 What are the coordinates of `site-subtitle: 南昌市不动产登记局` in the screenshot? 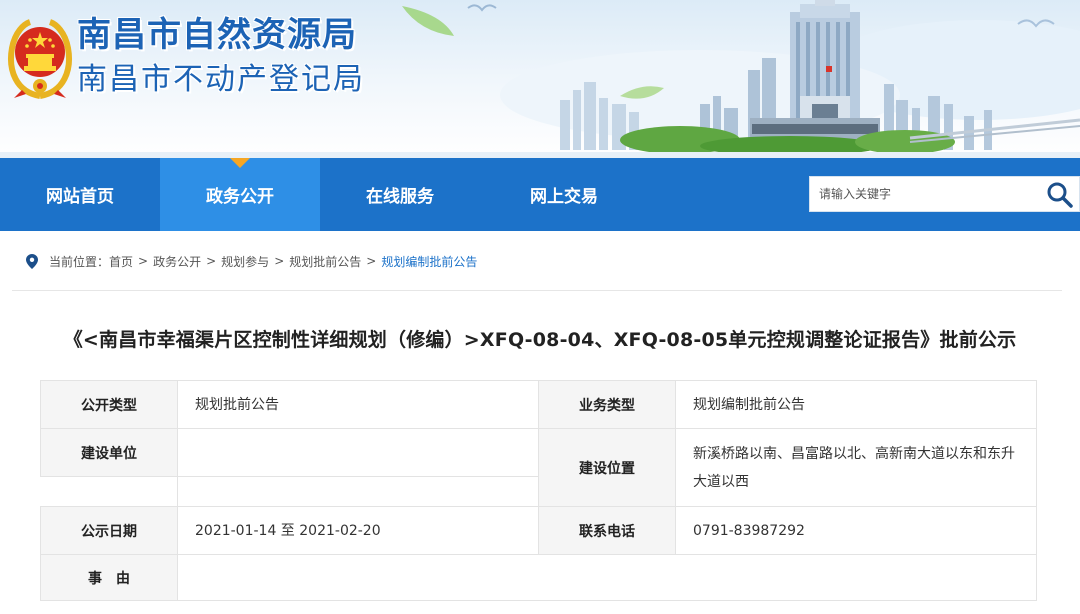 It's located at (221, 79).